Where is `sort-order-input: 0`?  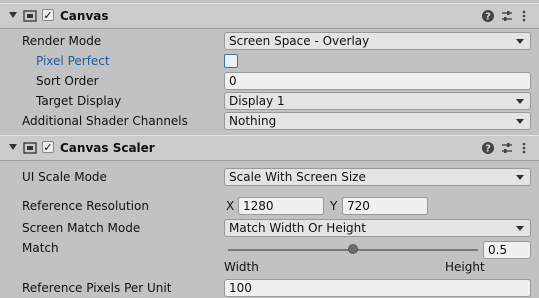 sort-order-input: 0 is located at coordinates (377, 81).